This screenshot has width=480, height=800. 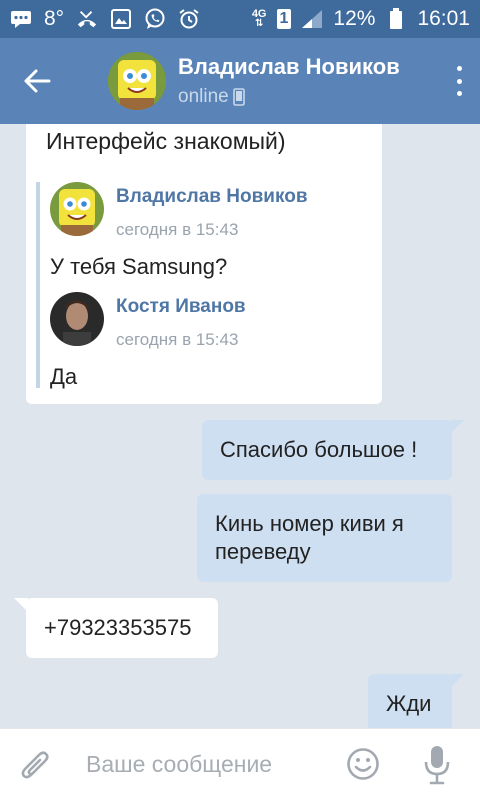 What do you see at coordinates (64, 376) in the screenshot?
I see `forwarded-message-text: Да` at bounding box center [64, 376].